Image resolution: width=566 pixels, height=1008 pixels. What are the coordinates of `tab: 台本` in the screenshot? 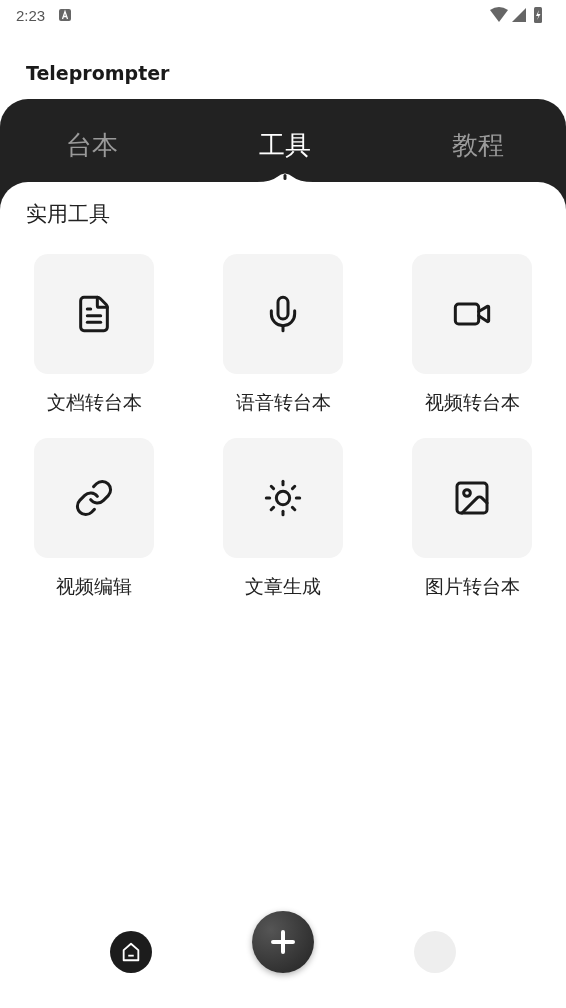 It's located at (92, 145).